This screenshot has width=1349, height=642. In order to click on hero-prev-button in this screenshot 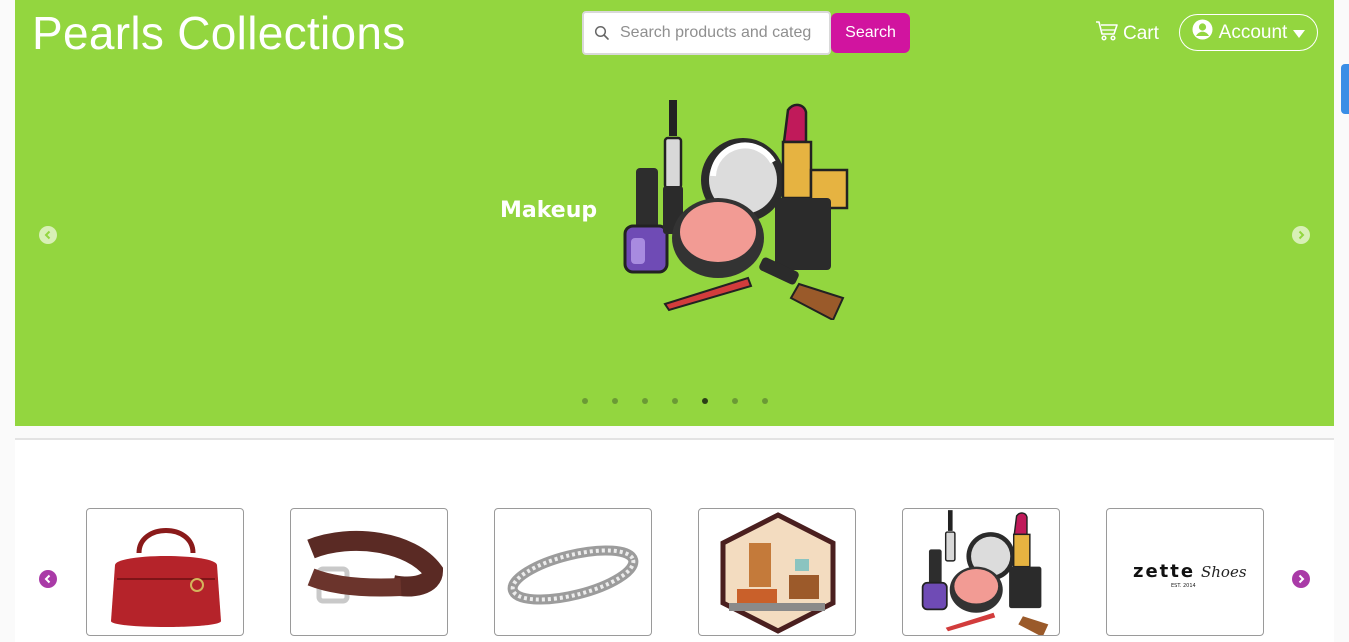, I will do `click(48, 235)`.